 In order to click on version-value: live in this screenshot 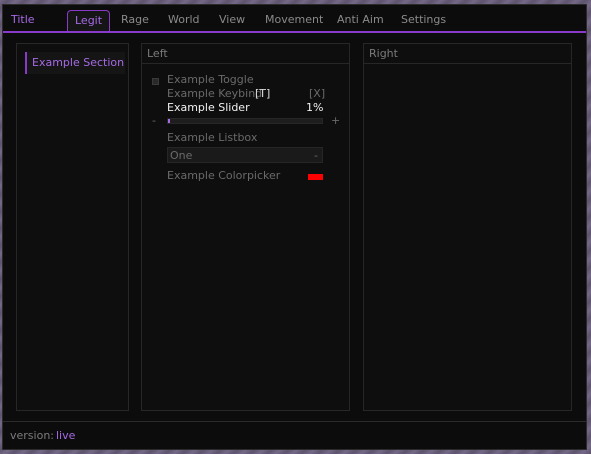, I will do `click(66, 435)`.